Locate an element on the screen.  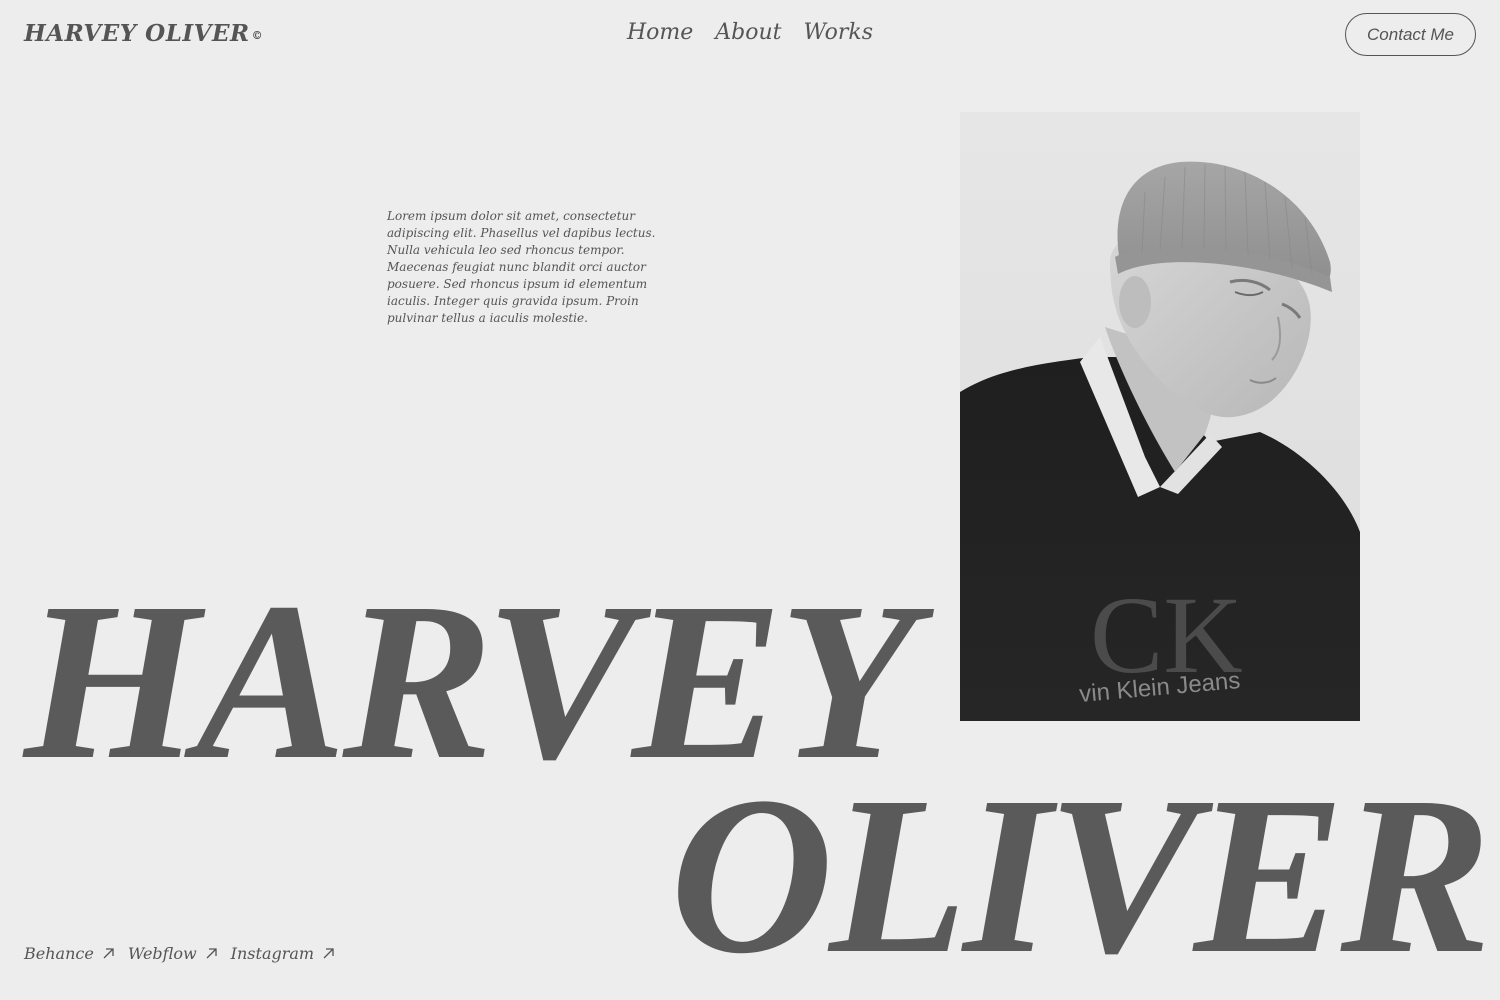
webflow-label: Webflow is located at coordinates (162, 953).